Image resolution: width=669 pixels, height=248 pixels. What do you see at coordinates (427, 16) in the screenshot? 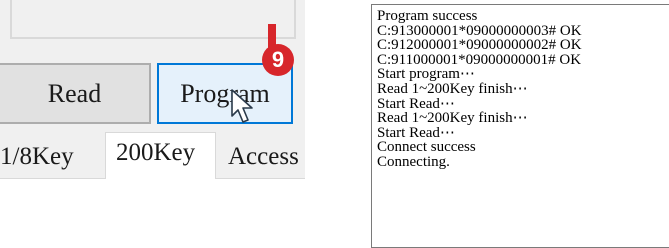
I see `log-line: Program success` at bounding box center [427, 16].